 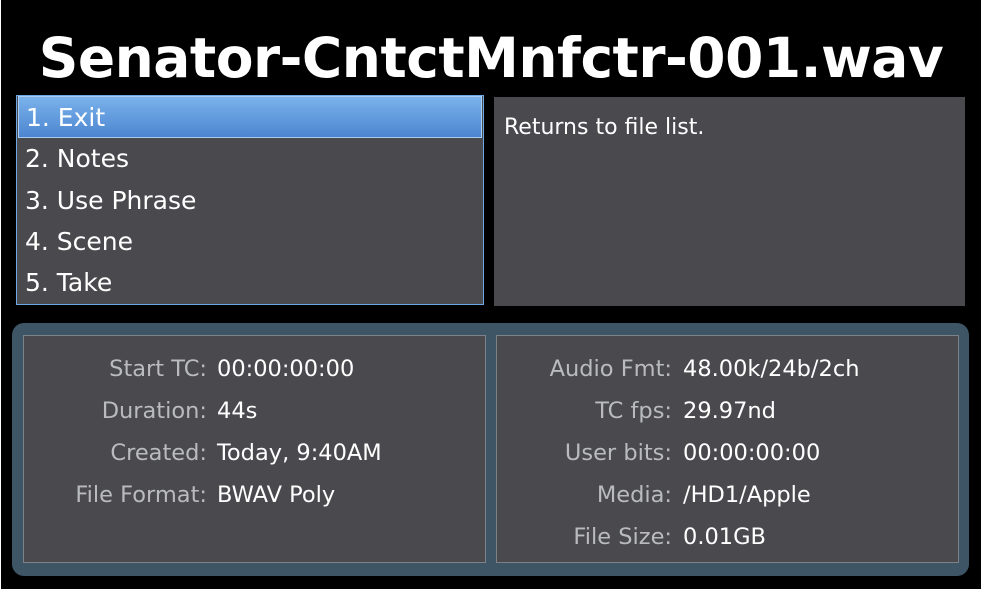 What do you see at coordinates (250, 159) in the screenshot?
I see `menu-item-notes: 2. Notes` at bounding box center [250, 159].